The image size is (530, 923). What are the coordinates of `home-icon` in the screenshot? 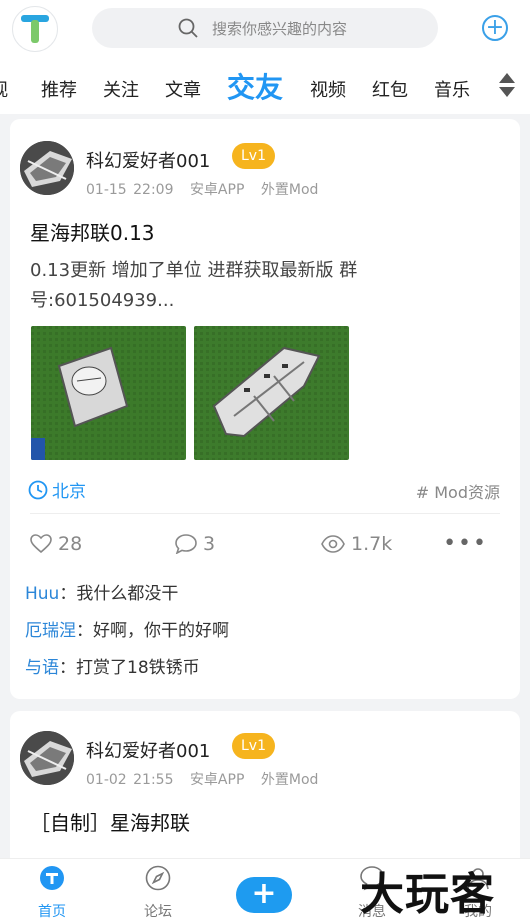 It's located at (52, 878).